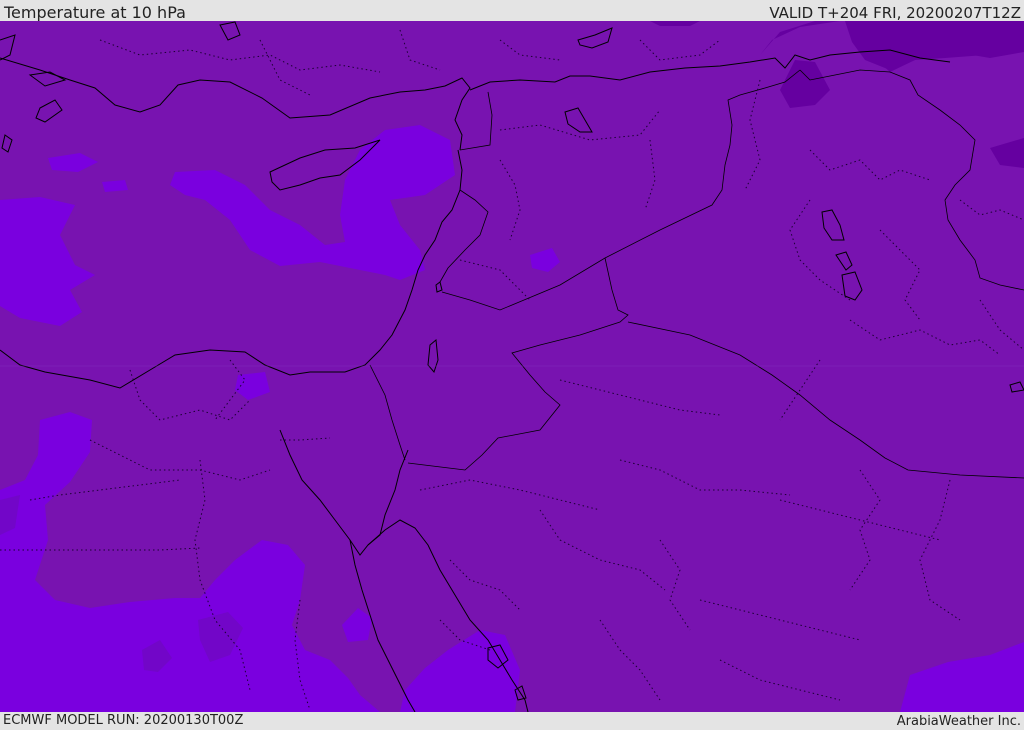  I want to click on valid-time: VALID T+204 FRI, 20200207T12Z, so click(895, 13).